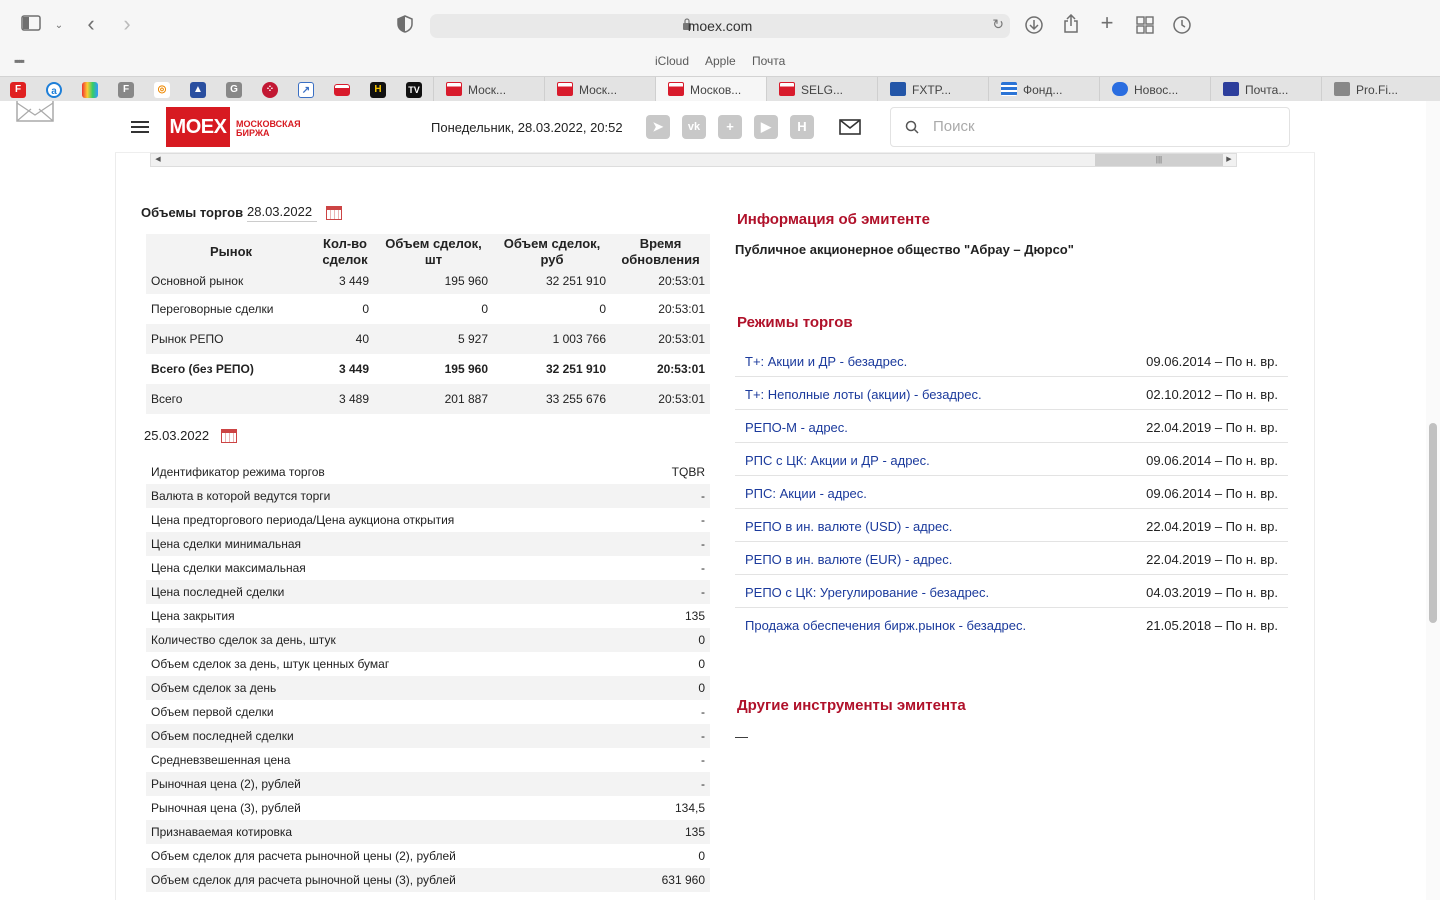  Describe the element at coordinates (766, 127) in the screenshot. I see `youtube-icon: ▶` at that location.